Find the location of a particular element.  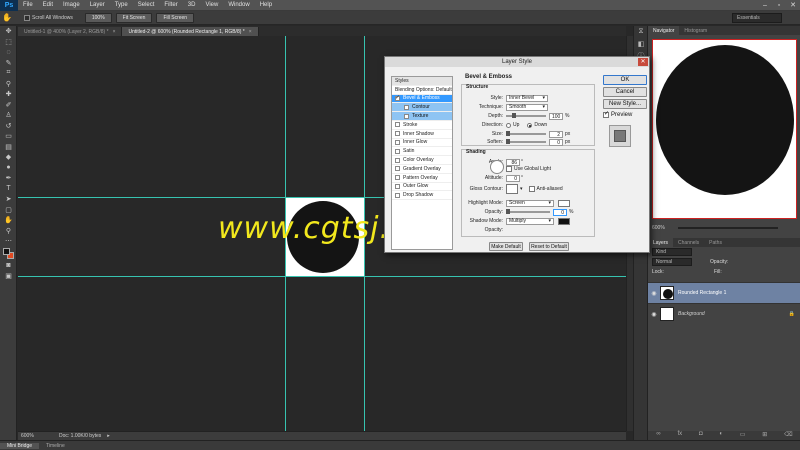

soften-input: 0 is located at coordinates (556, 142).